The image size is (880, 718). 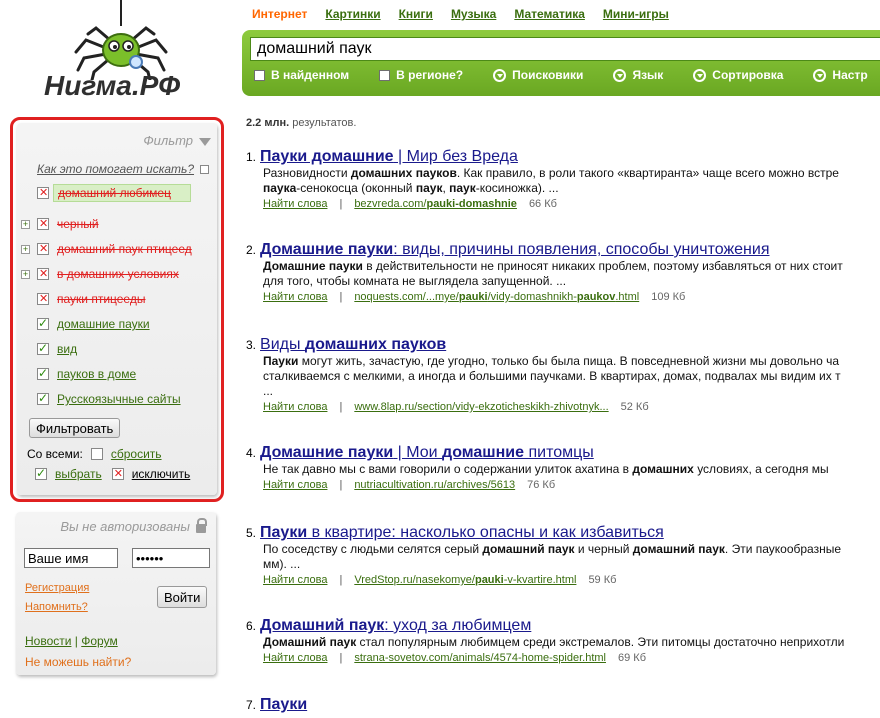 I want to click on search-option: Настр, so click(x=840, y=75).